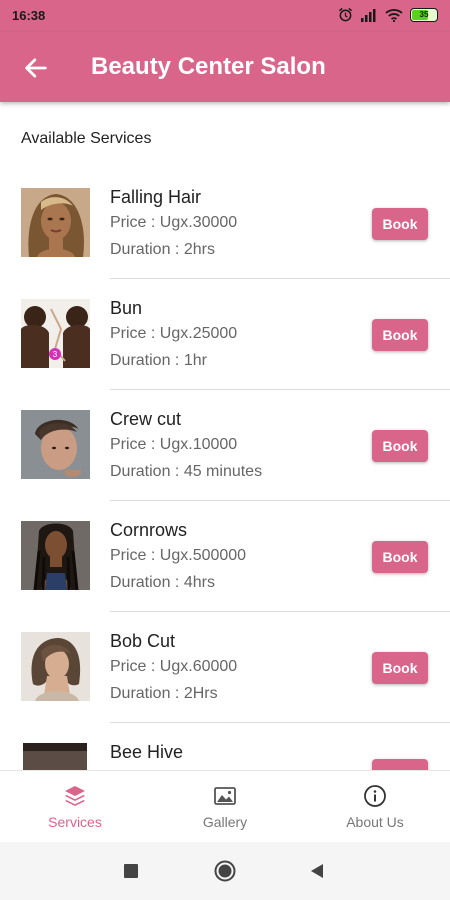 This screenshot has width=450, height=900. I want to click on service-name: Cornrows, so click(149, 530).